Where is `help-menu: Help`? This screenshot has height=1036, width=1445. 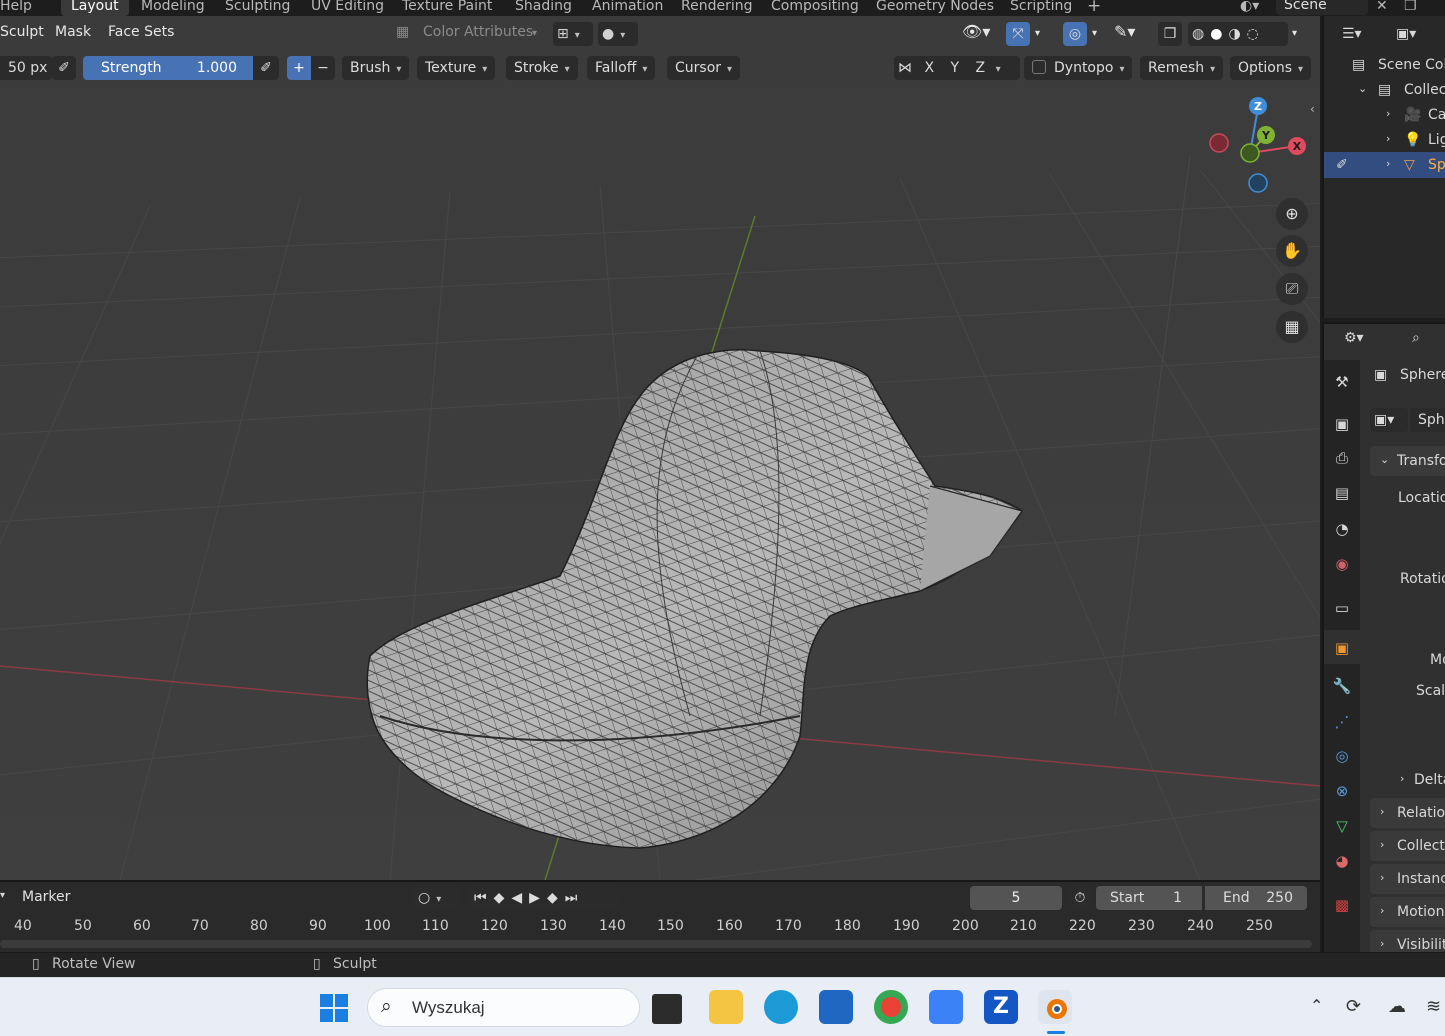
help-menu: Help is located at coordinates (16, 8).